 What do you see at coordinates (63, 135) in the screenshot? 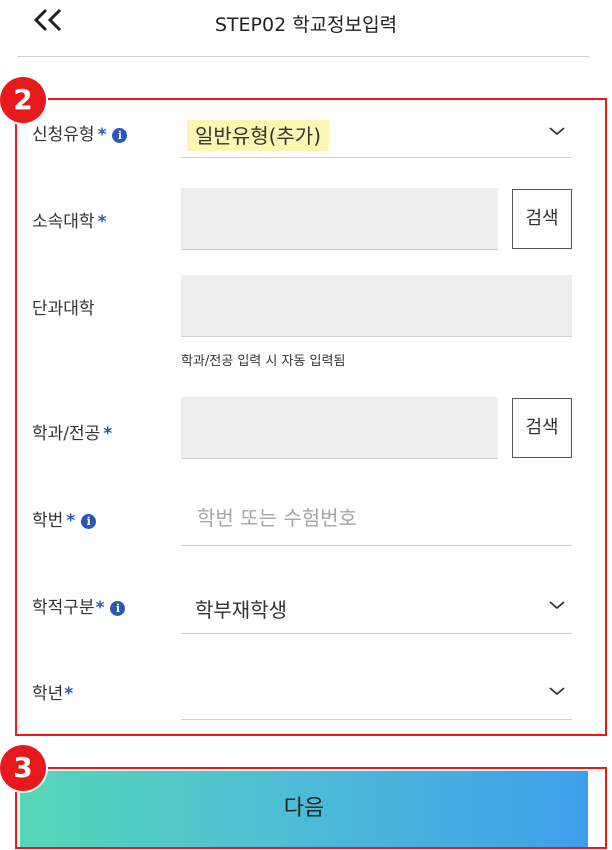
I see `application-type-label-text: 신청유형` at bounding box center [63, 135].